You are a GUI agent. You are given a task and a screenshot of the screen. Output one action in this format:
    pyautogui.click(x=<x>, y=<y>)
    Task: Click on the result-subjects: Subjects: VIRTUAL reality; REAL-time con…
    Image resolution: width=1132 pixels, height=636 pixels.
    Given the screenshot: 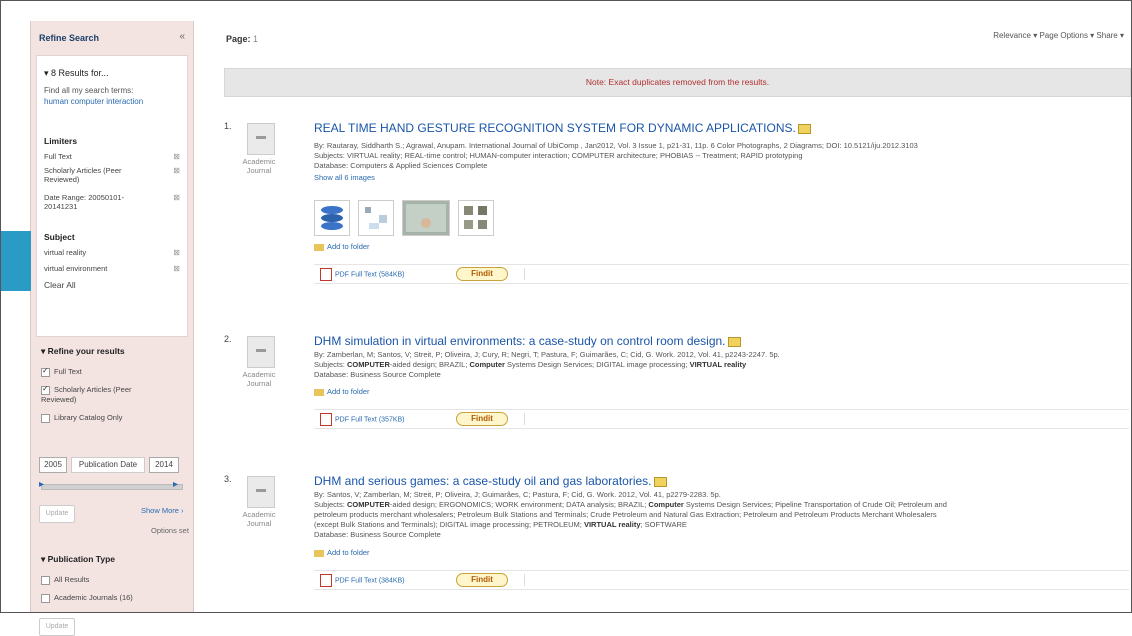 What is the action you would take?
    pyautogui.click(x=558, y=155)
    